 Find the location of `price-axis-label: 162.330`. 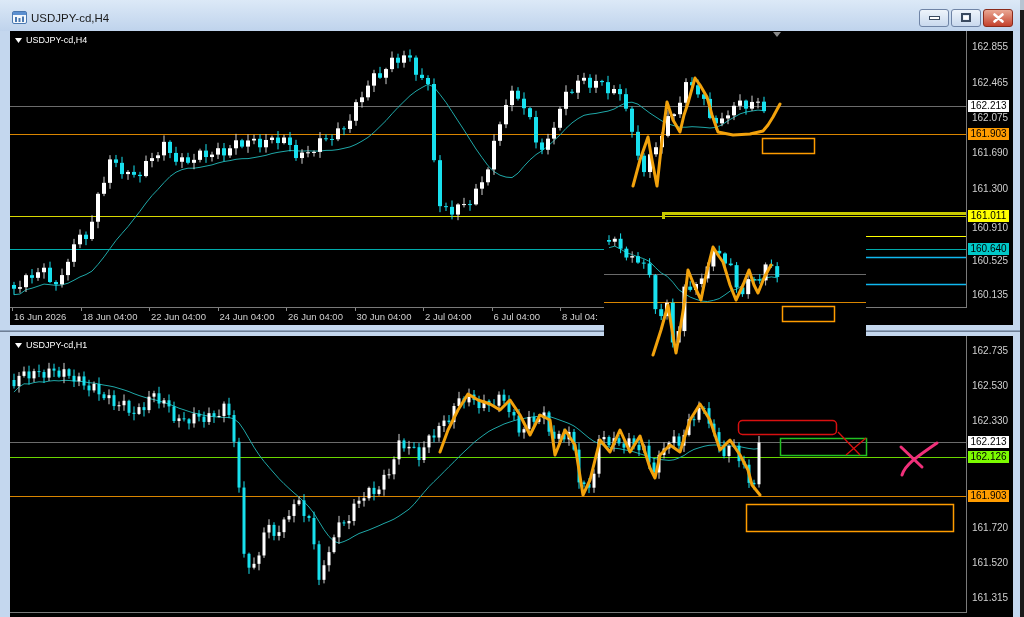

price-axis-label: 162.330 is located at coordinates (990, 421).